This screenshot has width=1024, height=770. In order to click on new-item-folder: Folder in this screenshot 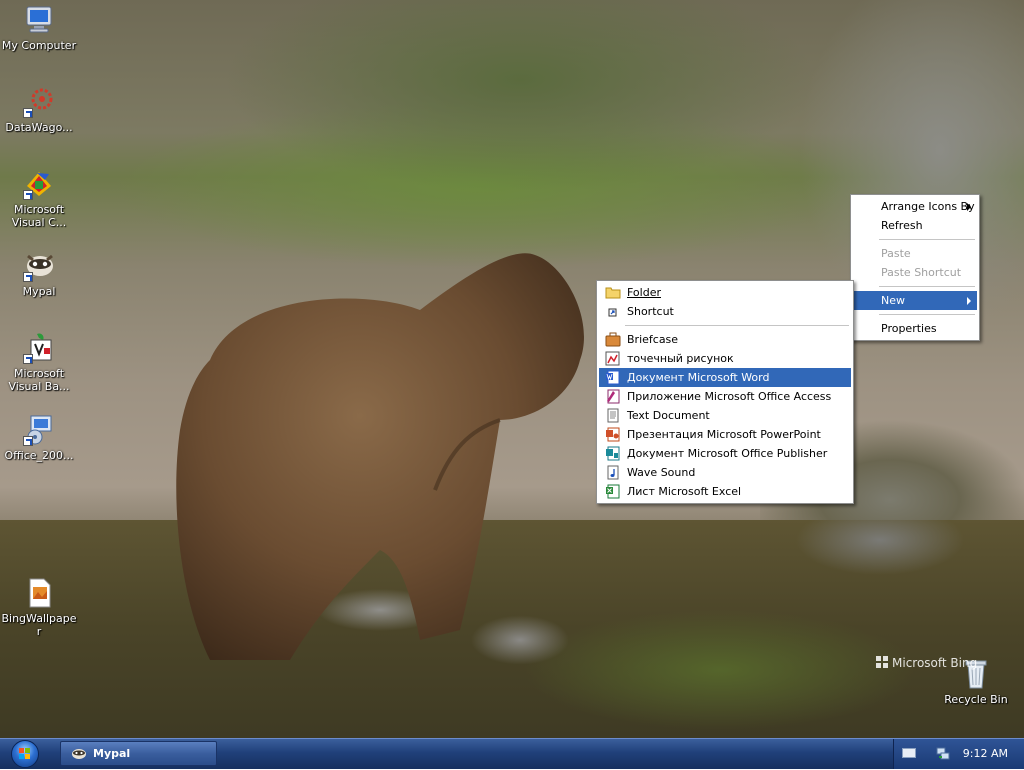, I will do `click(725, 292)`.